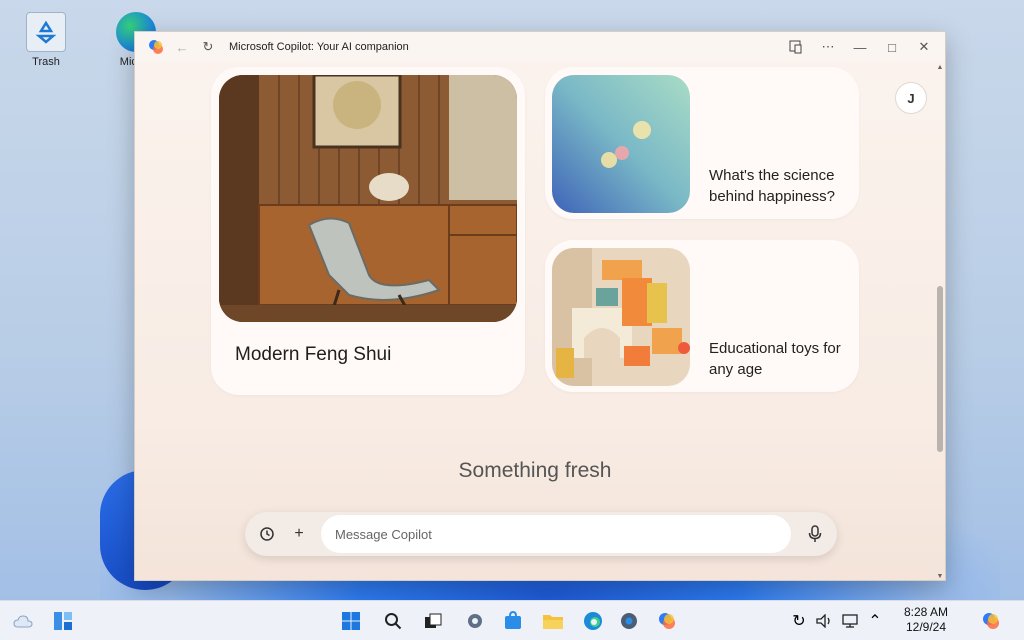  What do you see at coordinates (940, 369) in the screenshot?
I see `scrollbar-thumb` at bounding box center [940, 369].